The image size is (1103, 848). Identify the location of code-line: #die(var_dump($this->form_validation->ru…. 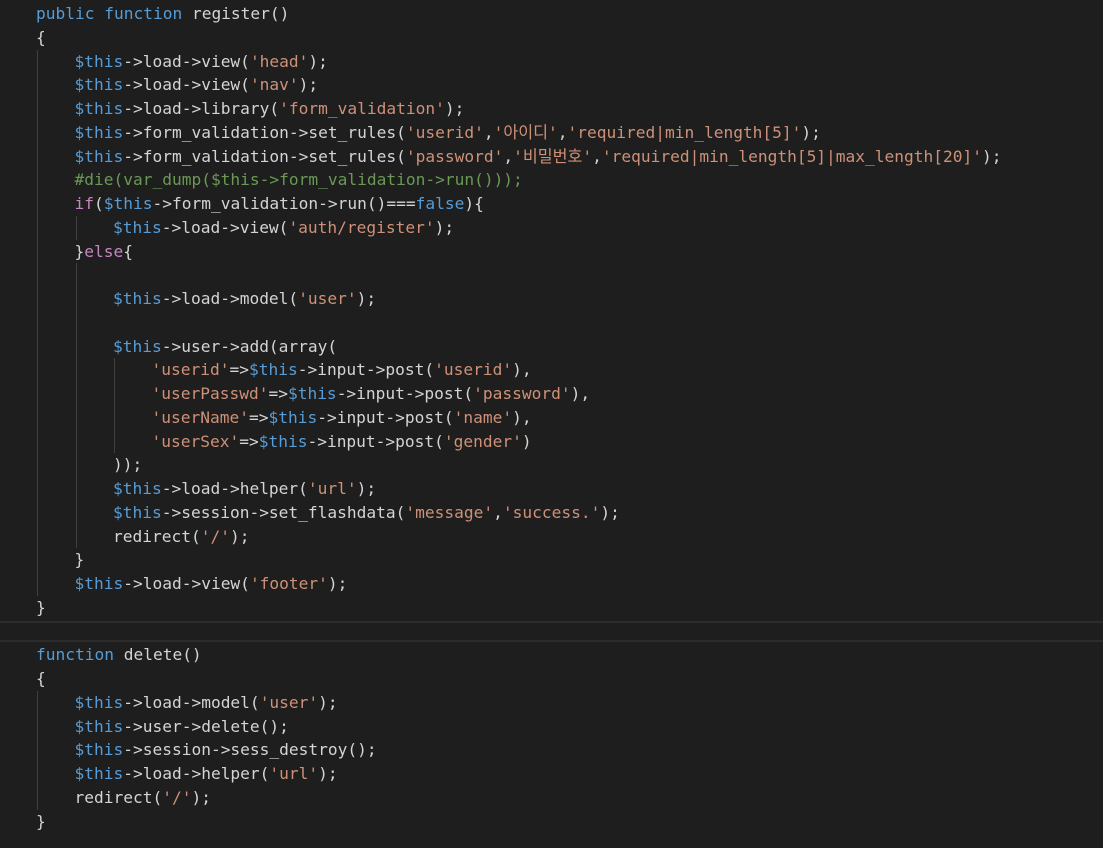
(299, 180).